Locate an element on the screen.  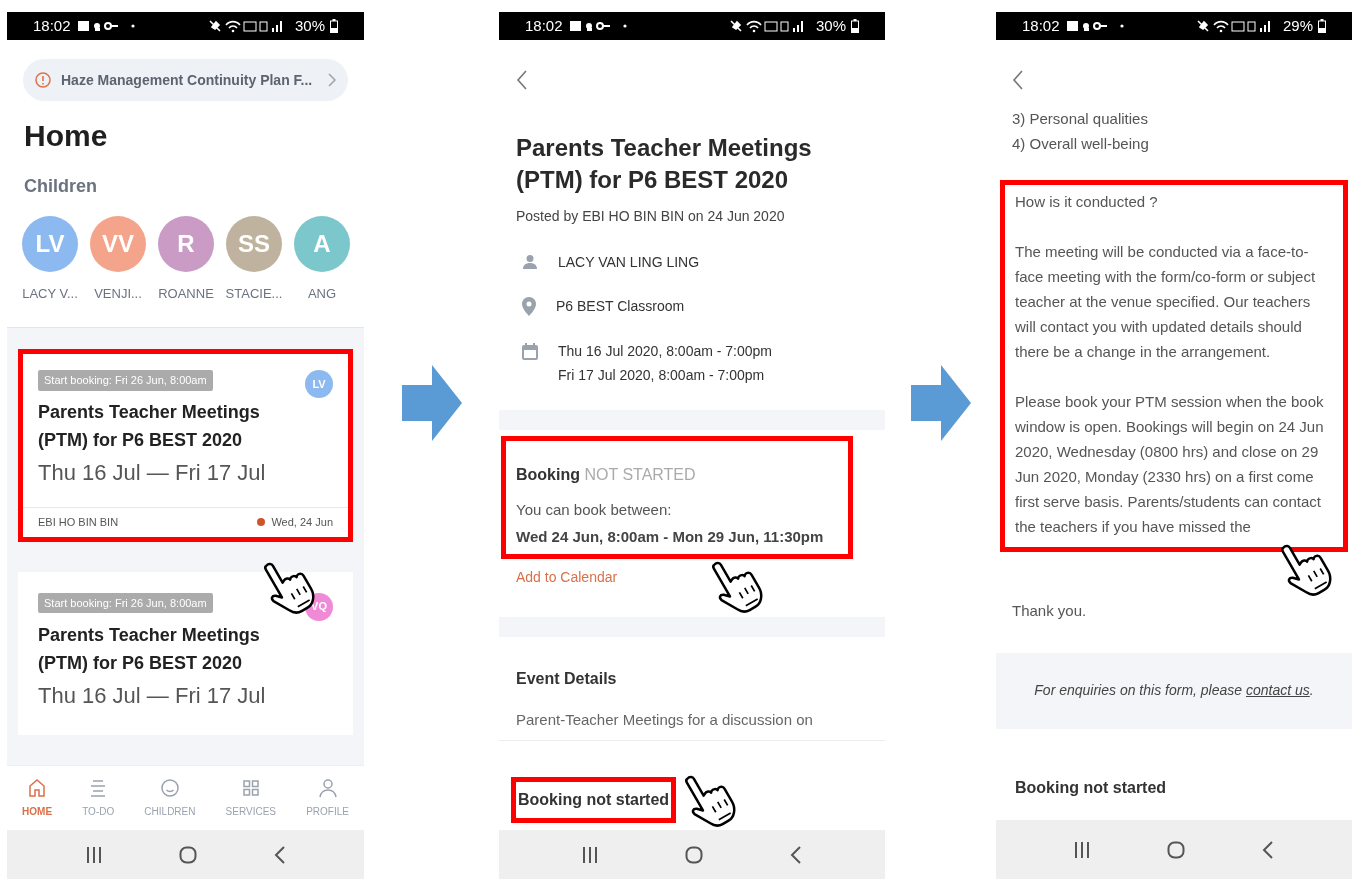
nav-tab: PROFILE is located at coordinates (327, 798).